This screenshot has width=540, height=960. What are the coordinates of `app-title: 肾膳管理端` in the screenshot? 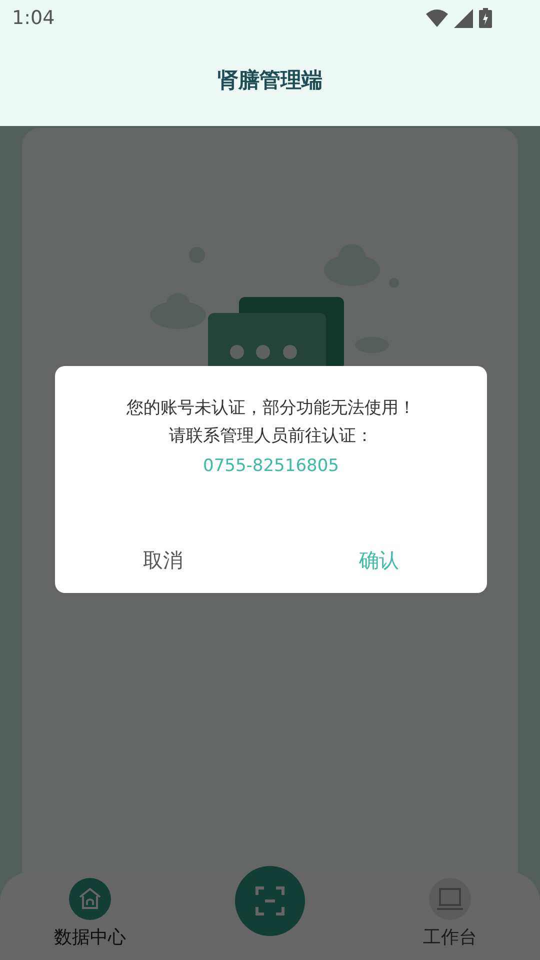 It's located at (270, 80).